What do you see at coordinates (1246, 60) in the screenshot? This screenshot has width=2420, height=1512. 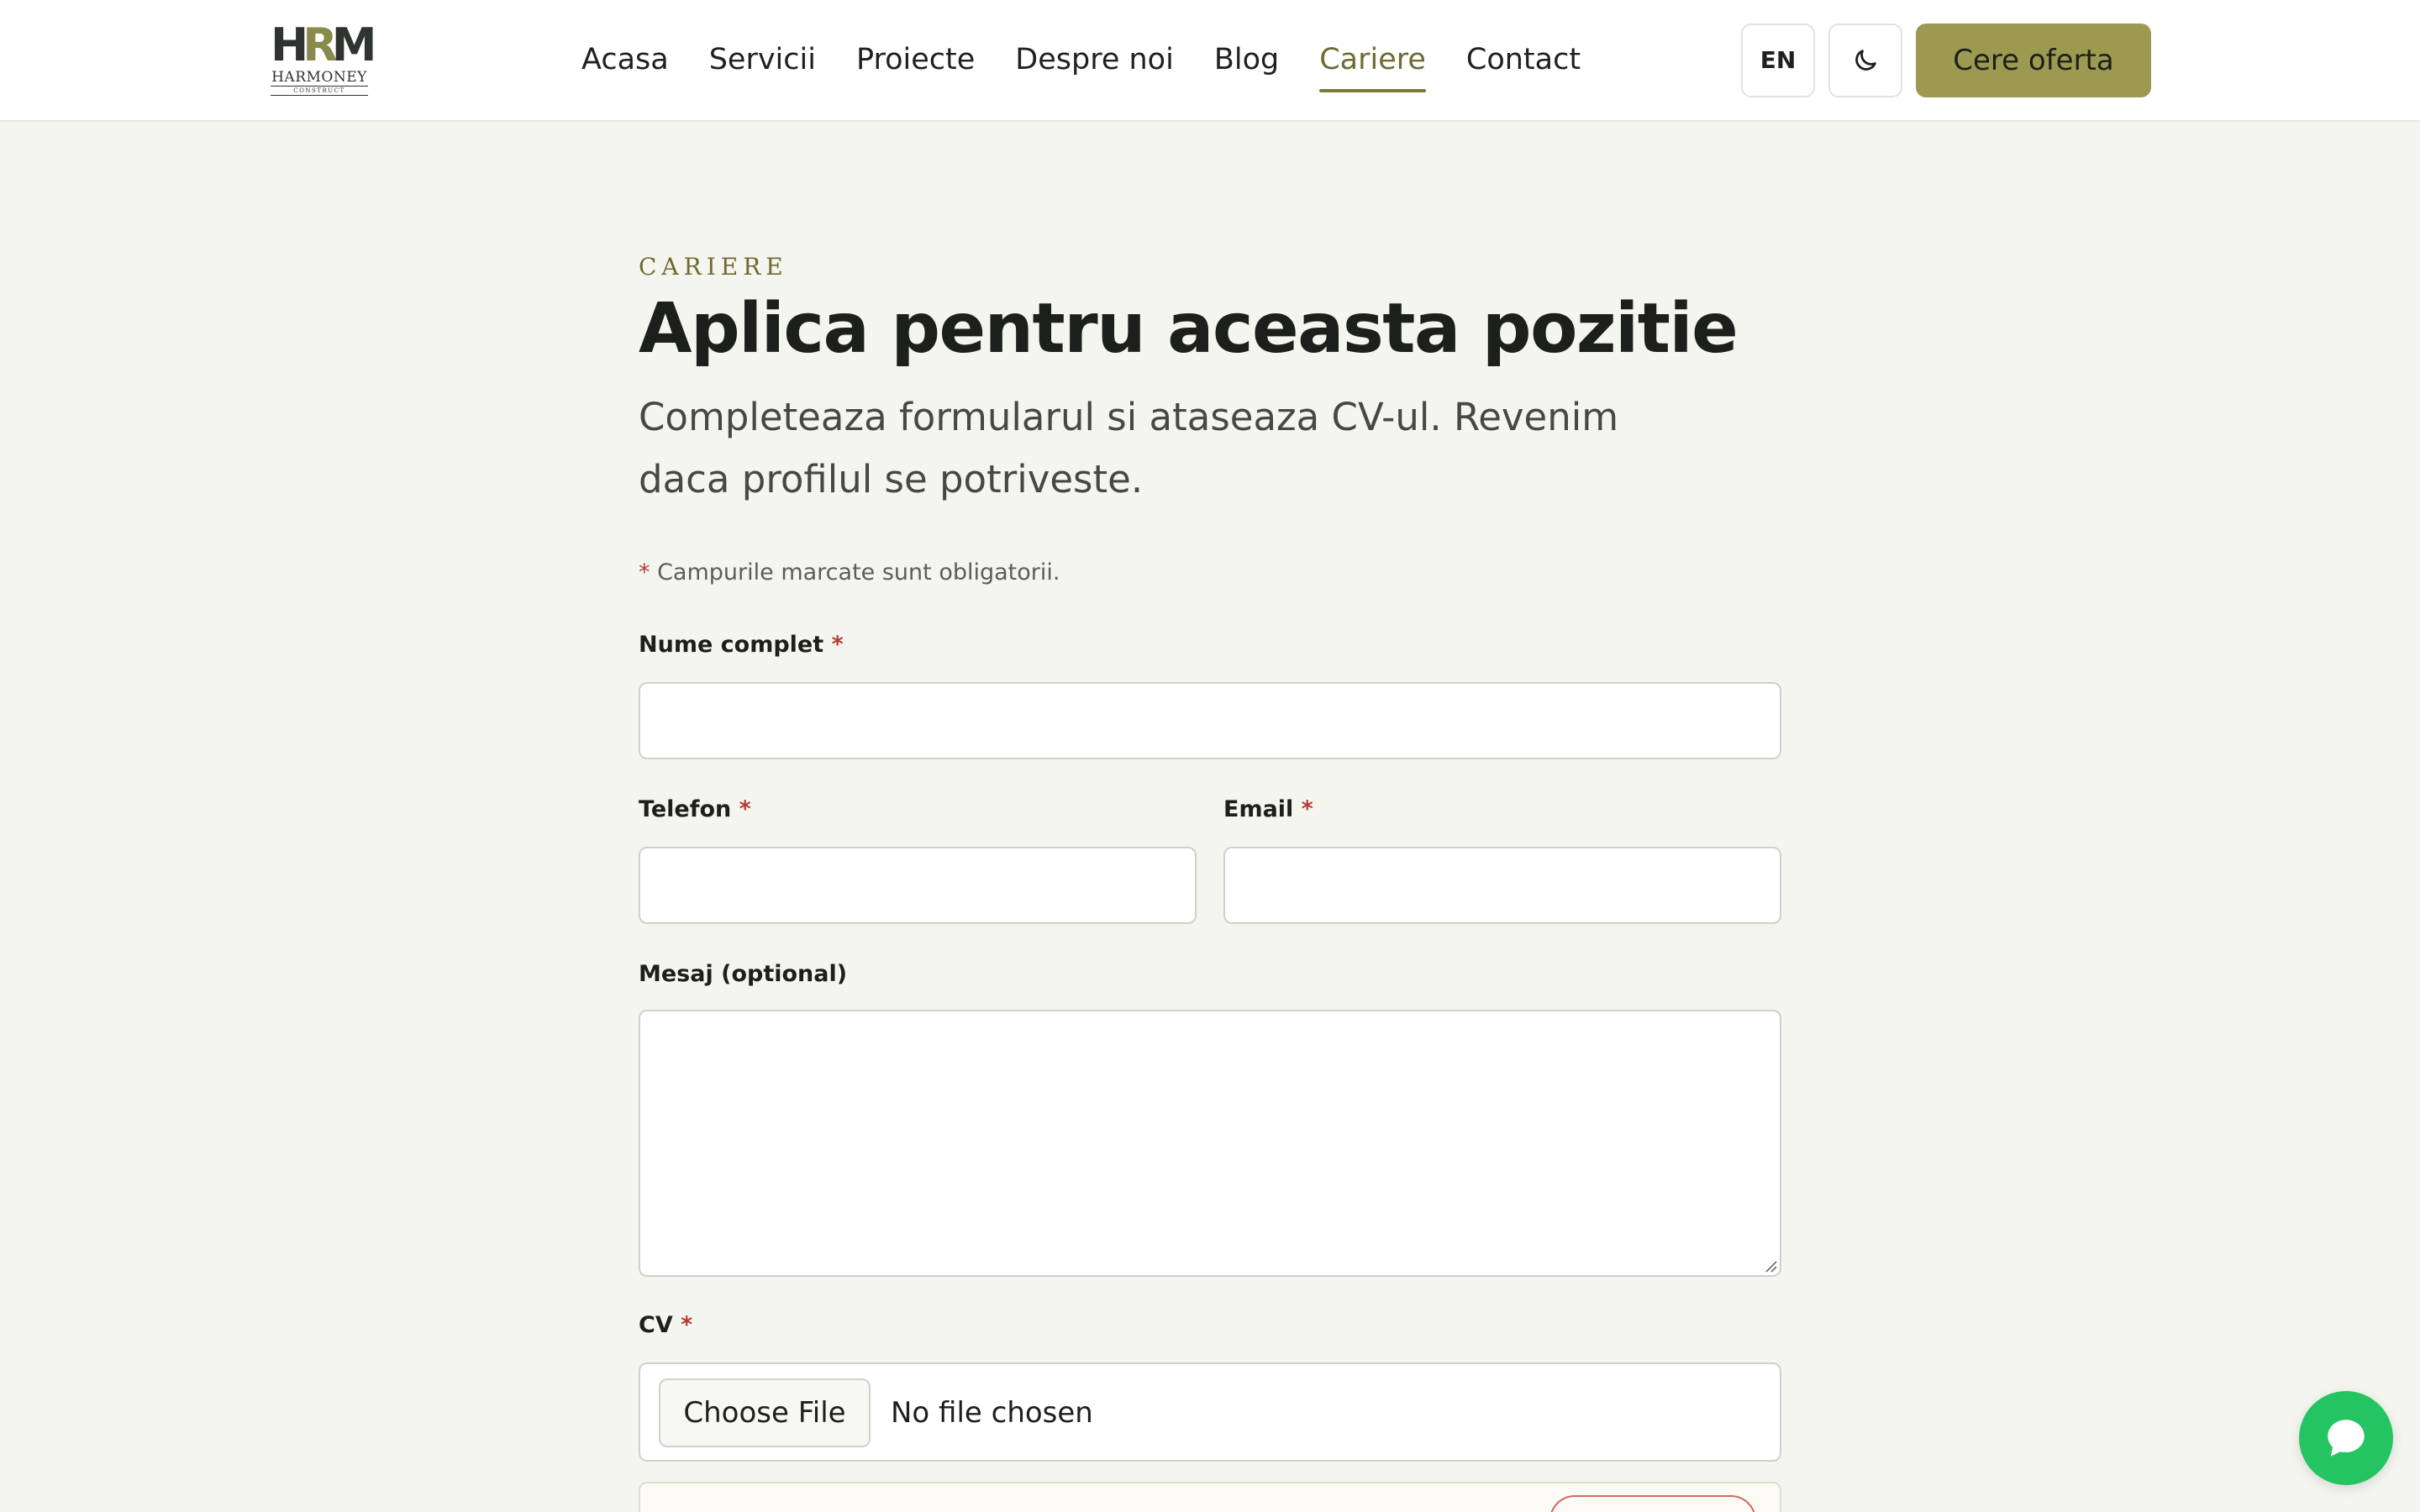 I see `nav-item-blog: Blog` at bounding box center [1246, 60].